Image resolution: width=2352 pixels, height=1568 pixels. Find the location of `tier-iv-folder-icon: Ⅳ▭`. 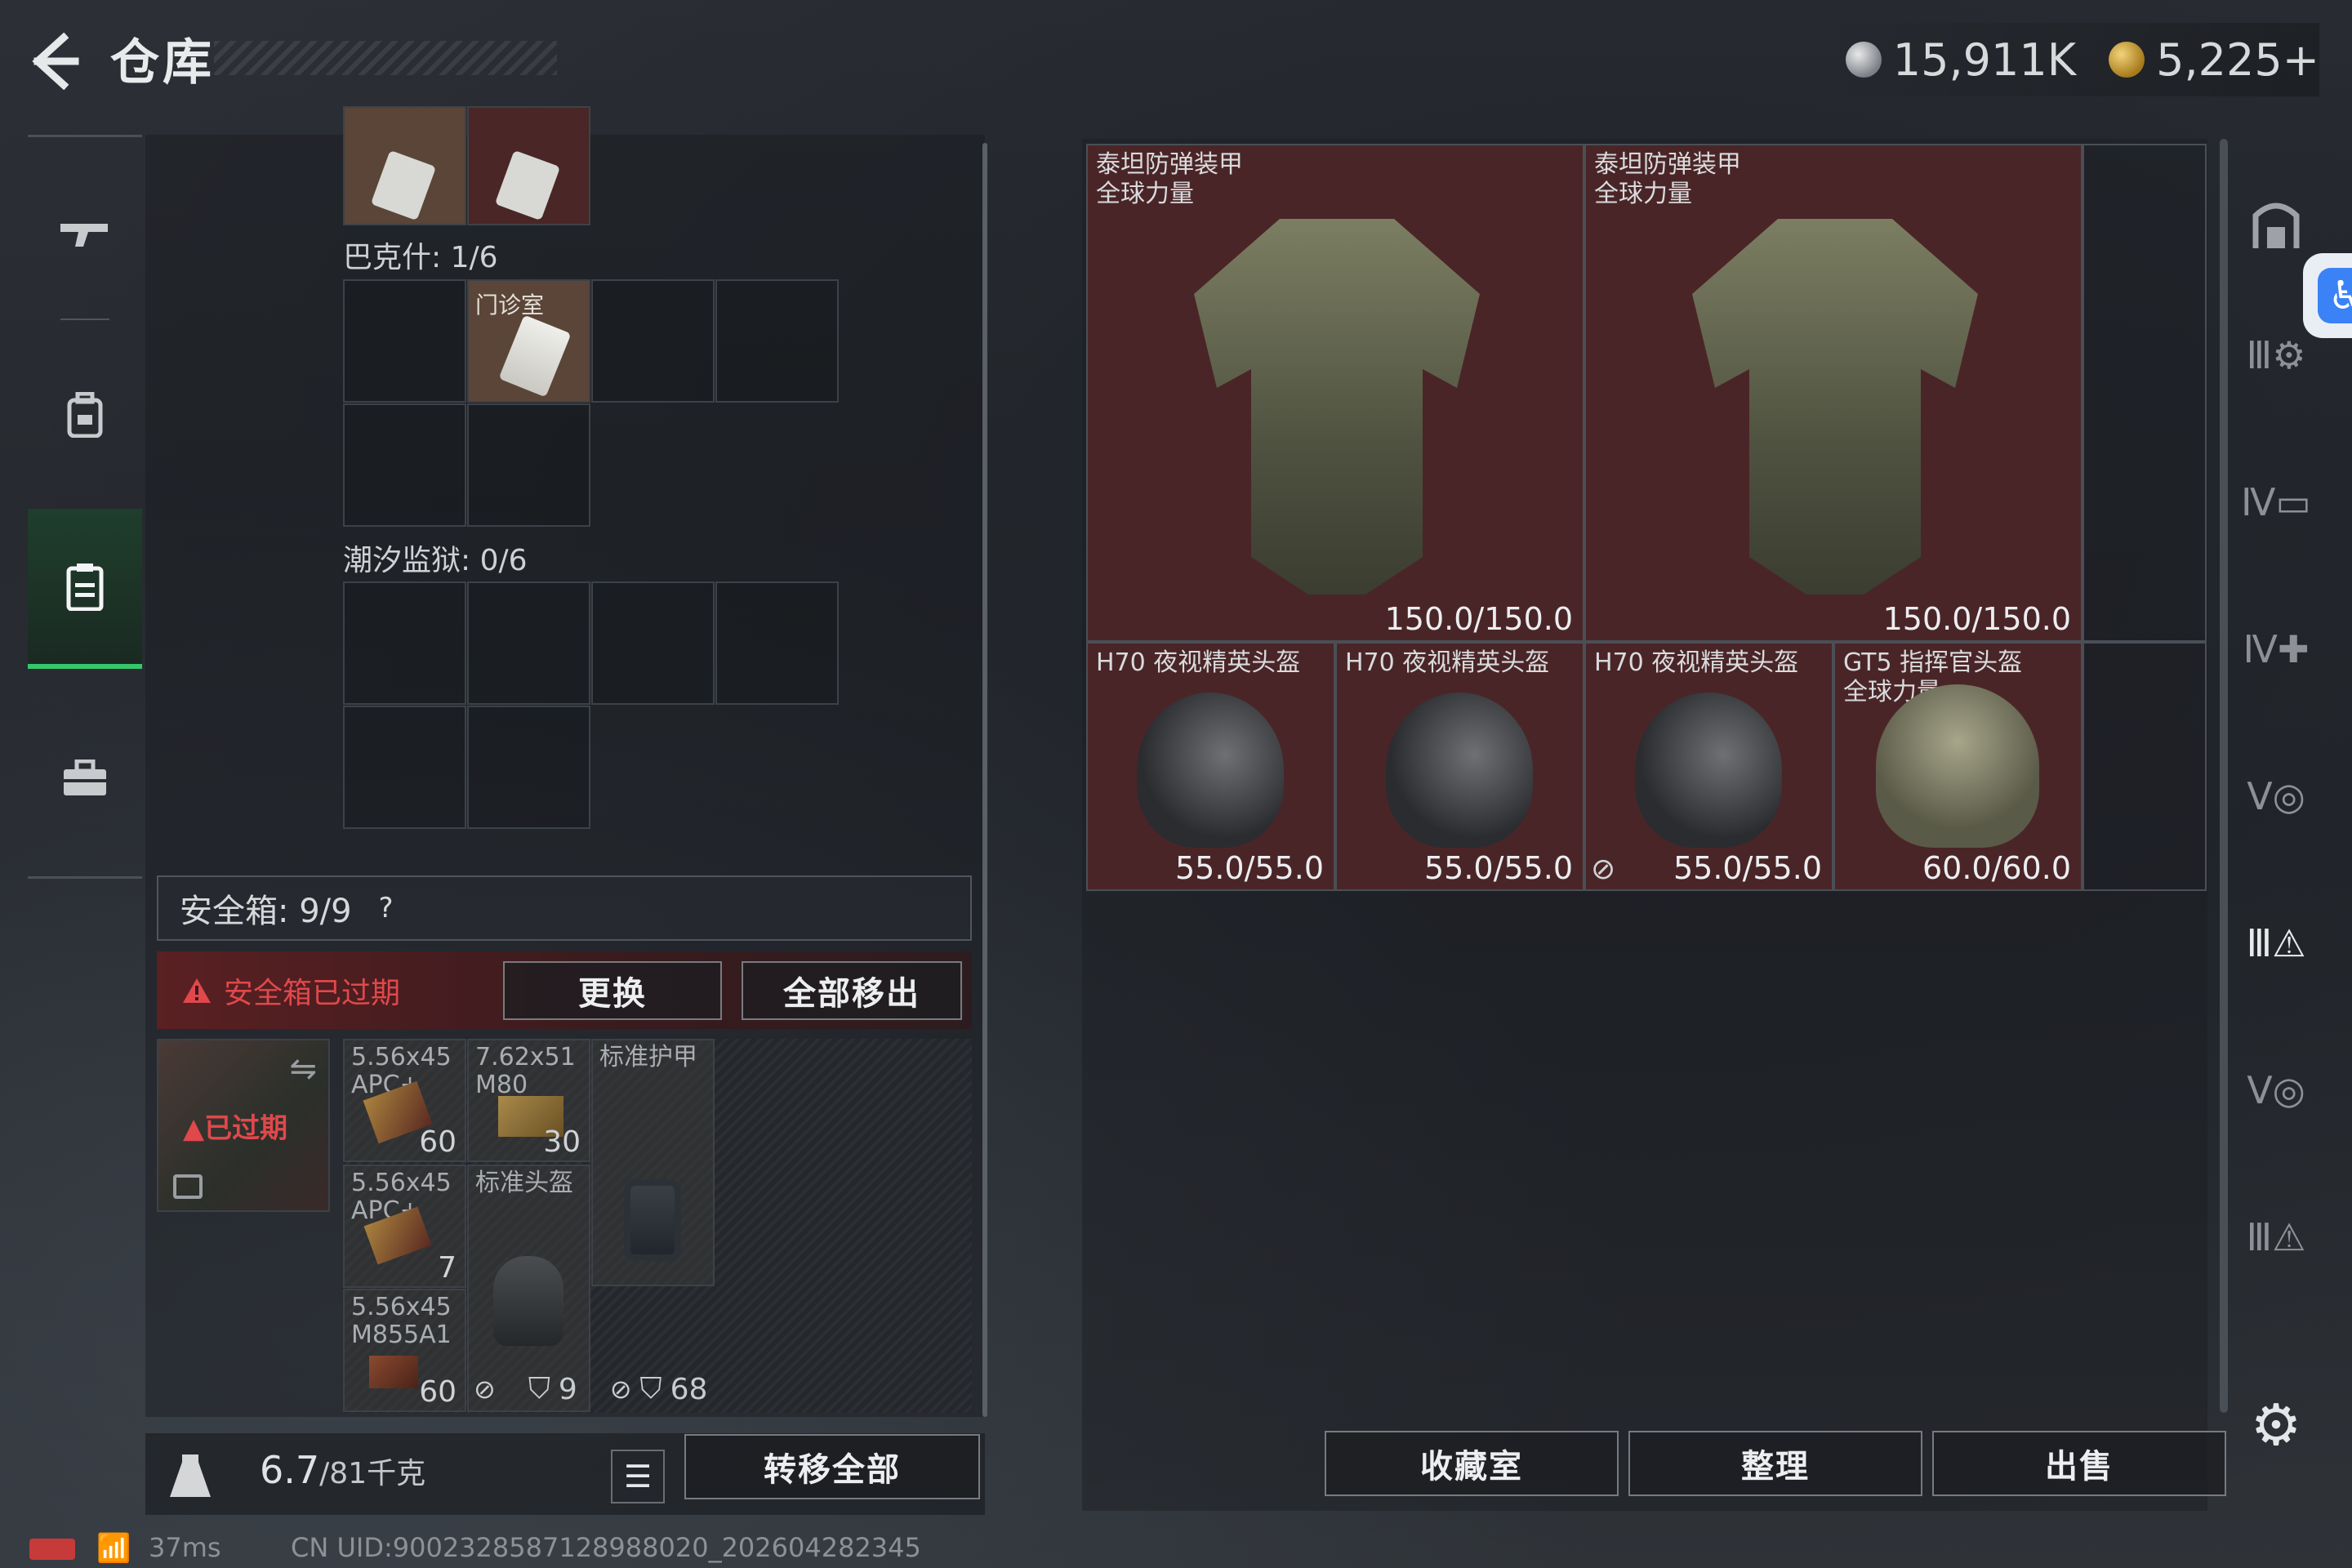

tier-iv-folder-icon: Ⅳ▭ is located at coordinates (2276, 502).